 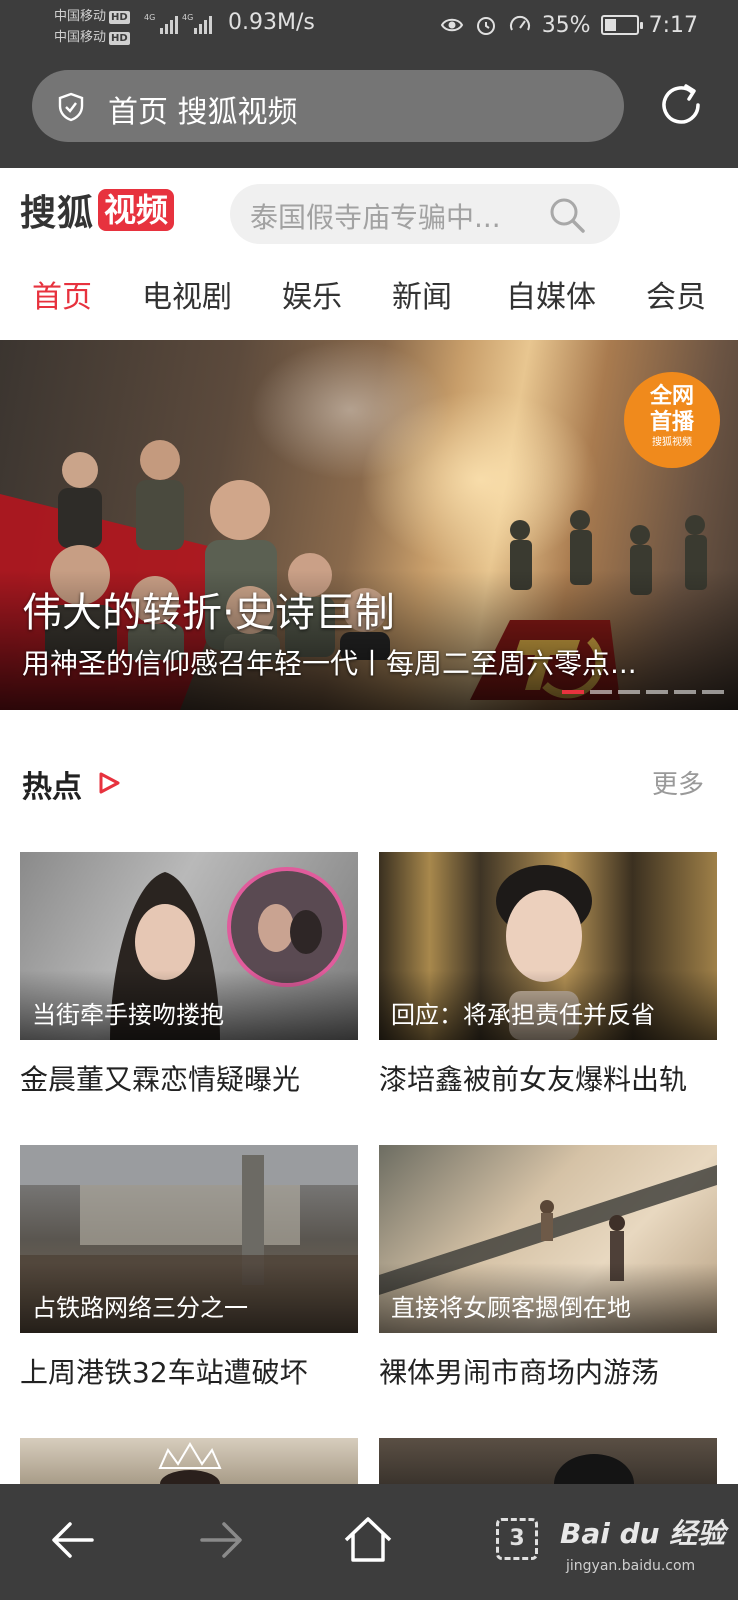 What do you see at coordinates (119, 17) in the screenshot?
I see `hd-badge: HD` at bounding box center [119, 17].